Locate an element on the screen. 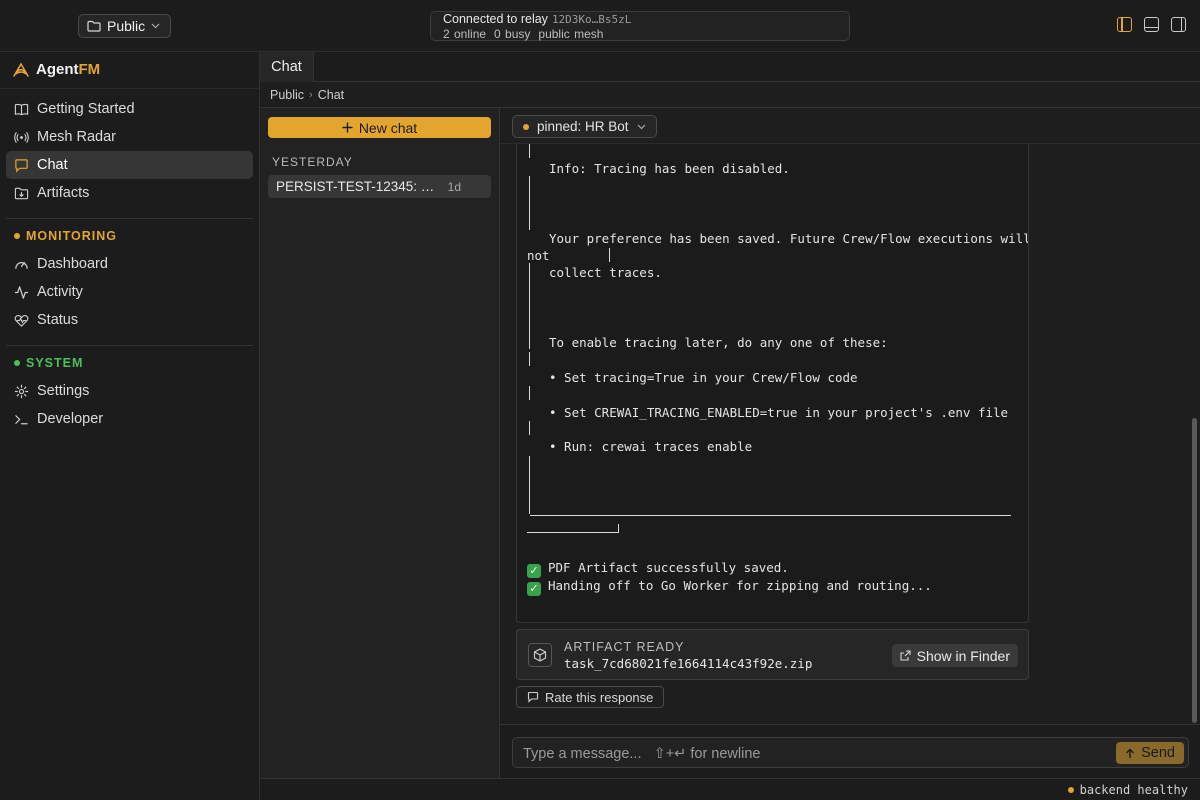 The width and height of the screenshot is (1200, 800). heart-pulse-icon is located at coordinates (21, 320).